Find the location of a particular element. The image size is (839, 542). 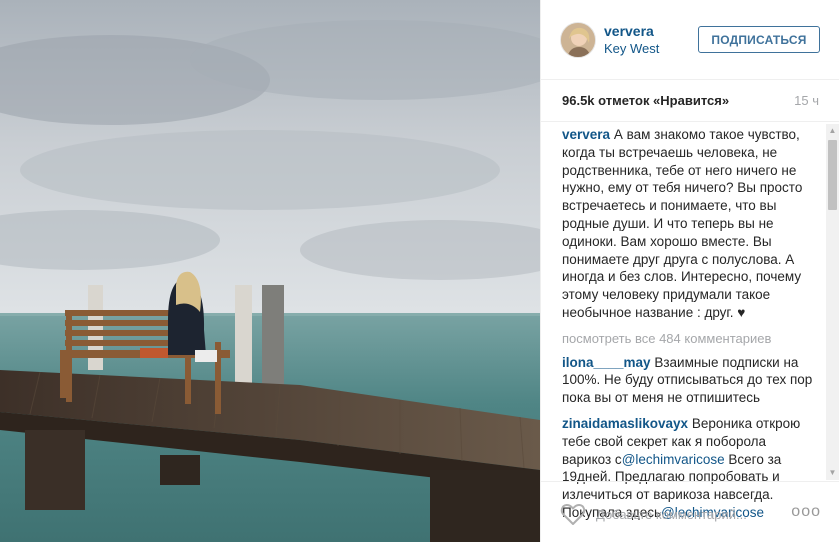

post-time: 15 ч is located at coordinates (806, 100).